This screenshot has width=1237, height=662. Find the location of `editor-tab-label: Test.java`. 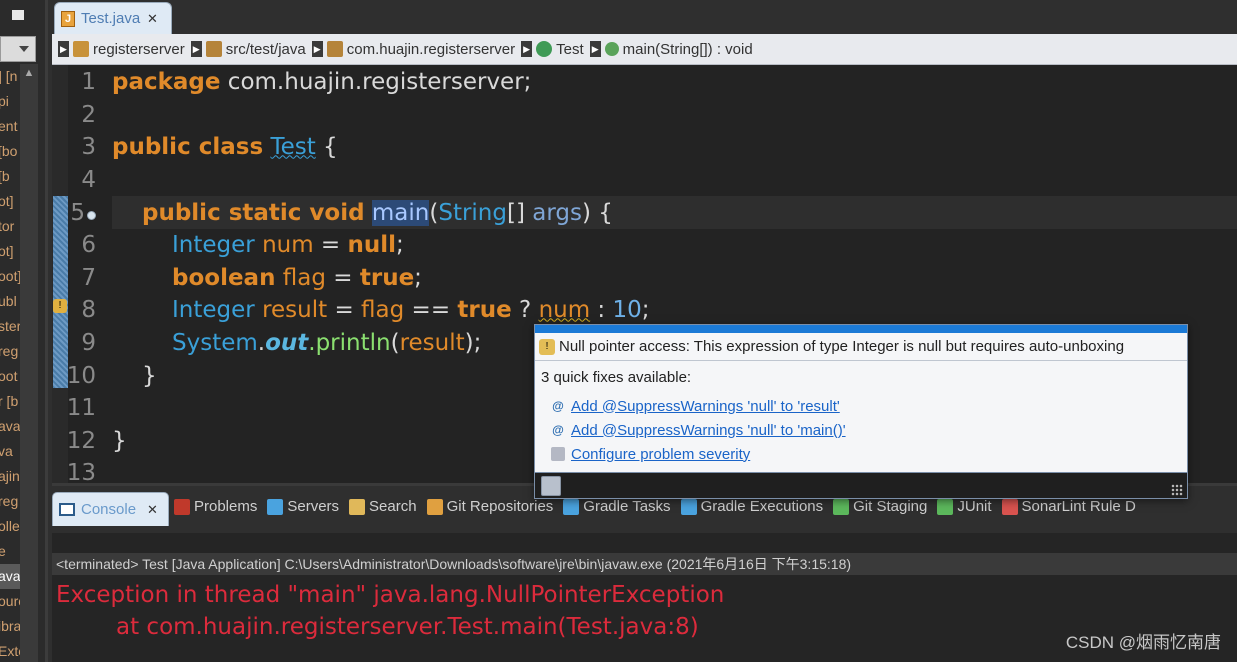

editor-tab-label: Test.java is located at coordinates (111, 18).